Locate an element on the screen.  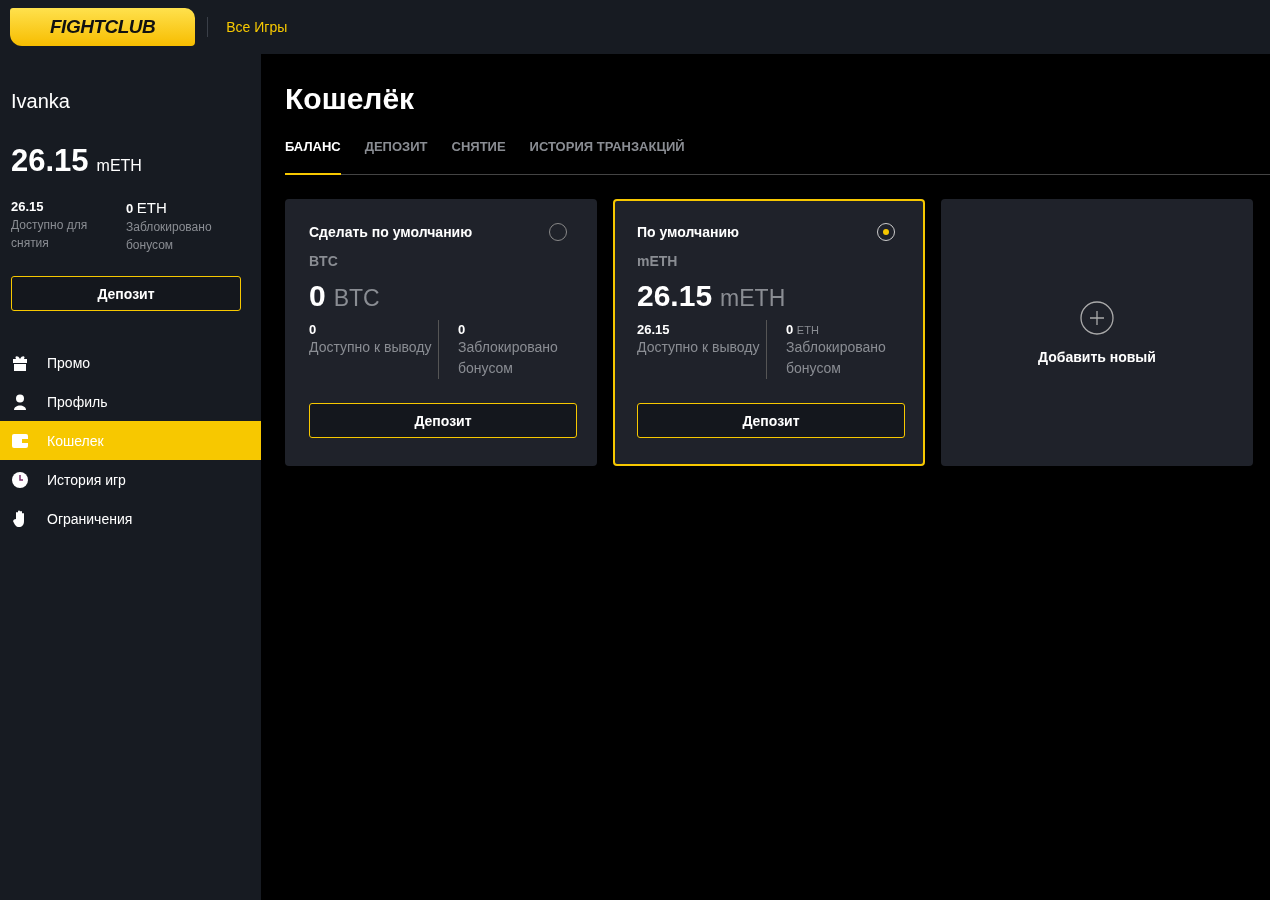
gift-icon is located at coordinates (20, 362).